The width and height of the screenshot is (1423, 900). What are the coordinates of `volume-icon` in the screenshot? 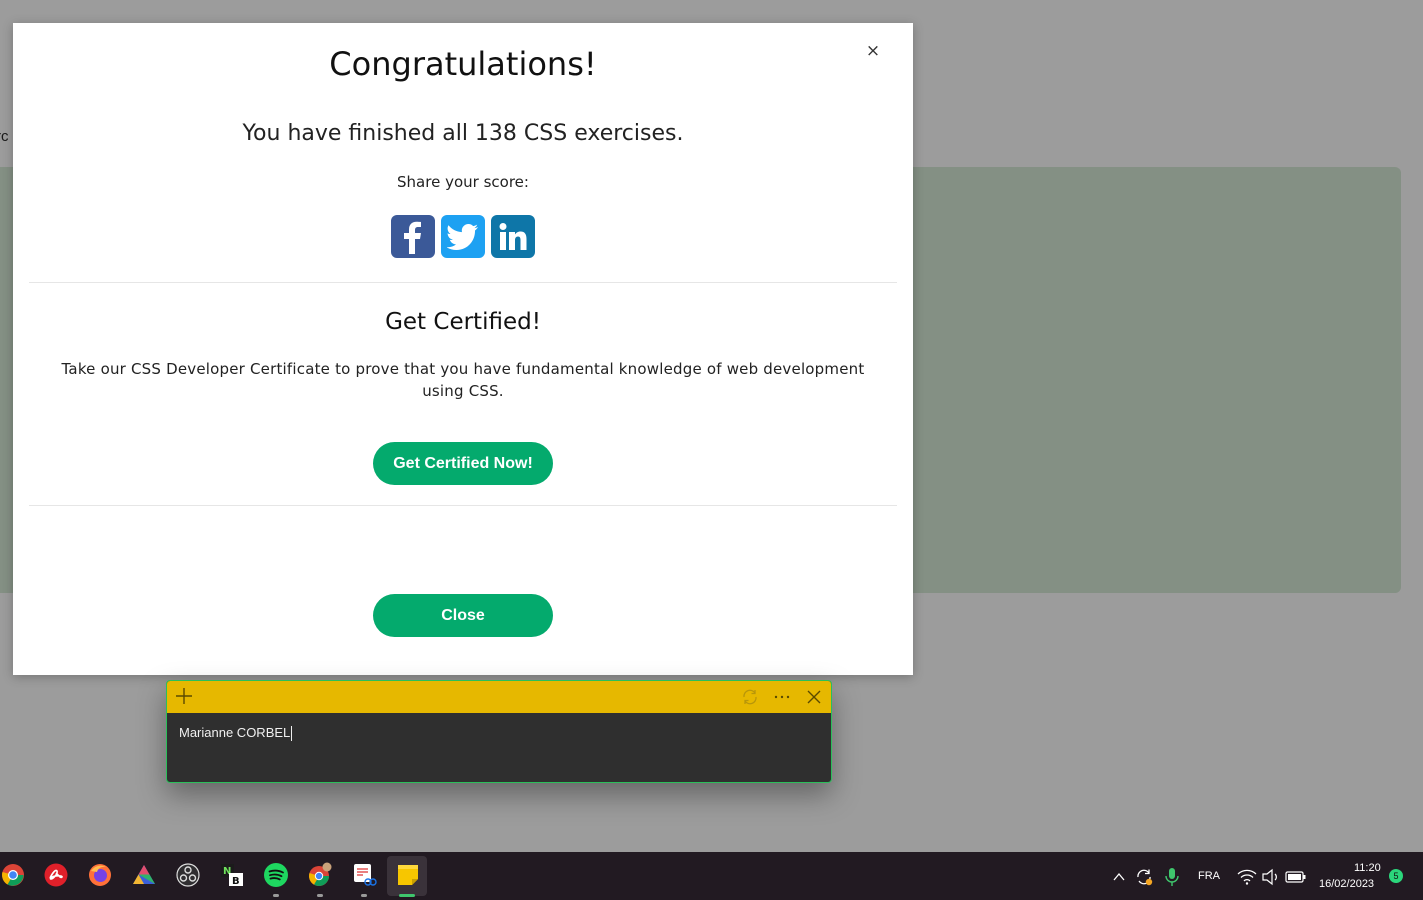 It's located at (1271, 877).